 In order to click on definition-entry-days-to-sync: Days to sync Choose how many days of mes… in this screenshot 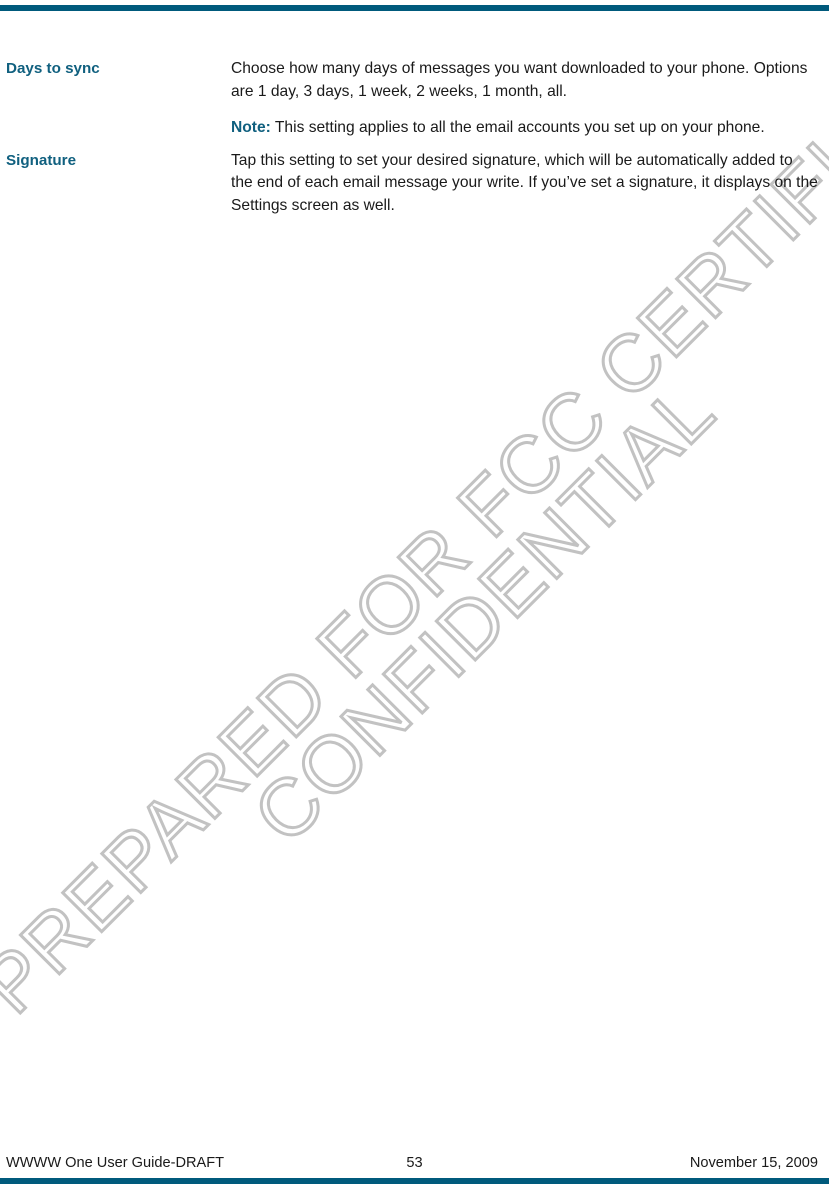, I will do `click(414, 99)`.